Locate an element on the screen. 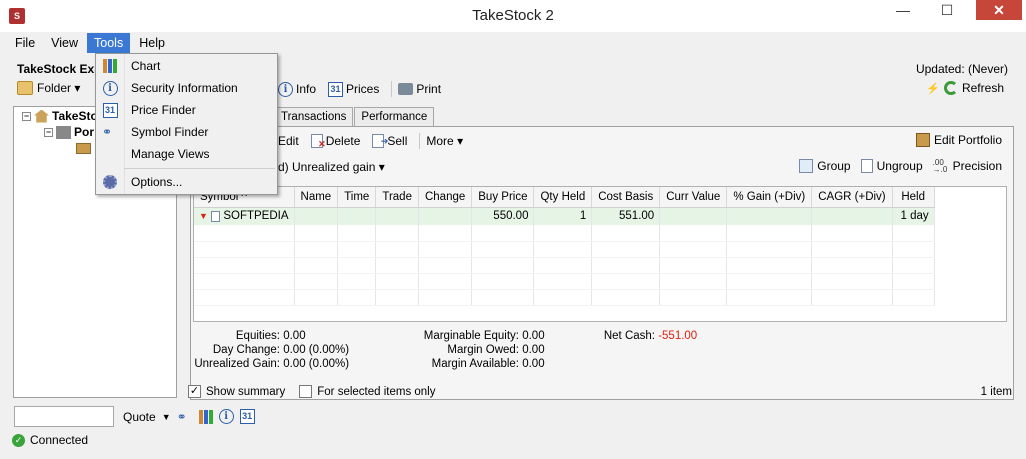 Image resolution: width=1026 pixels, height=459 pixels. info-button: i Info is located at coordinates (297, 89).